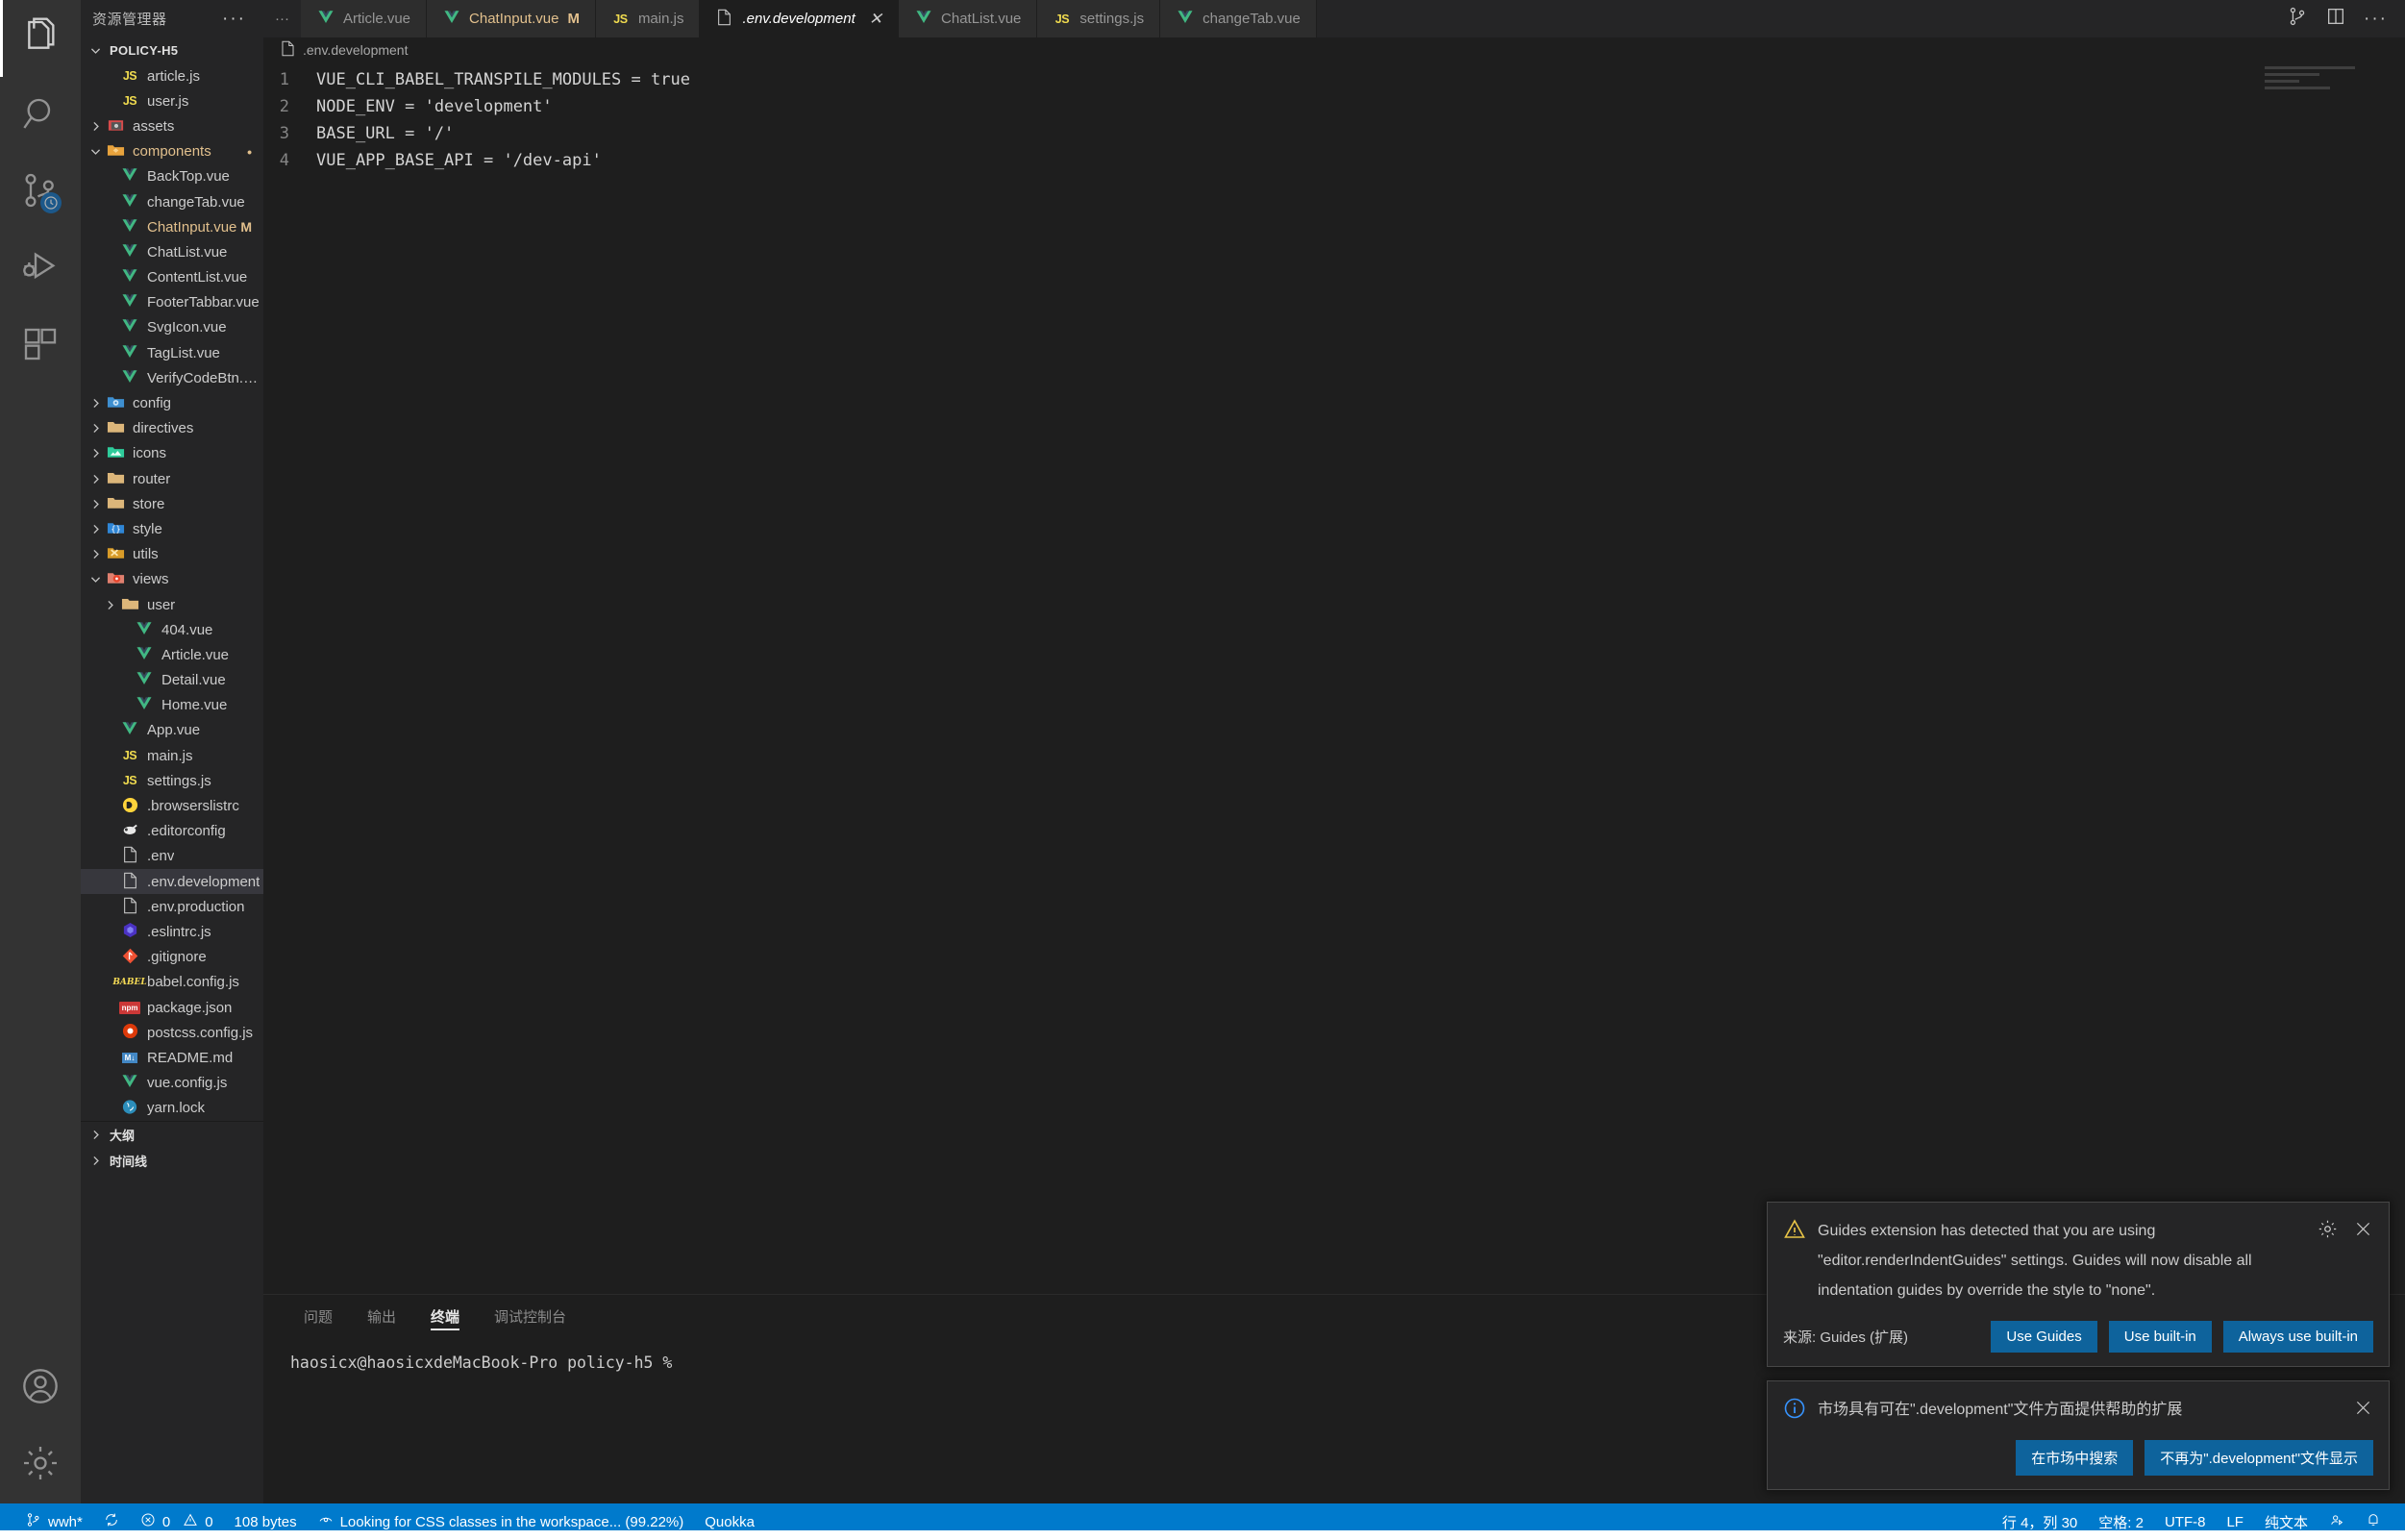  I want to click on activity-item-extensions, so click(40, 346).